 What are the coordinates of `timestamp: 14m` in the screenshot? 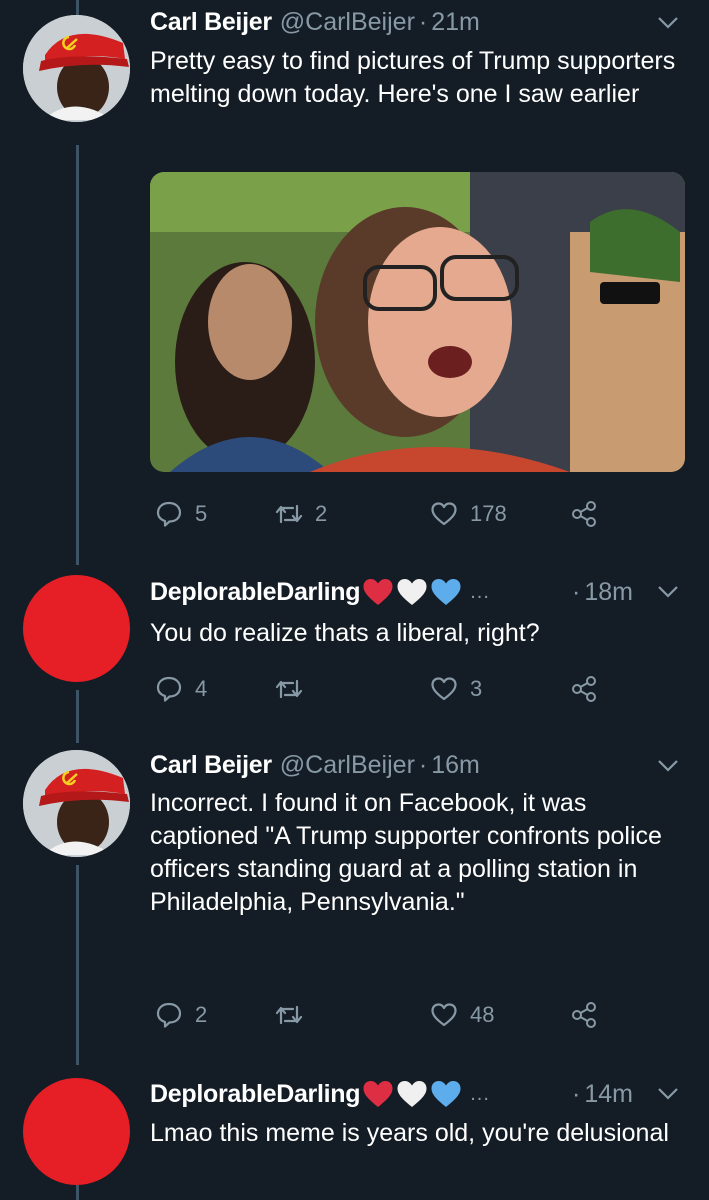 It's located at (608, 1094).